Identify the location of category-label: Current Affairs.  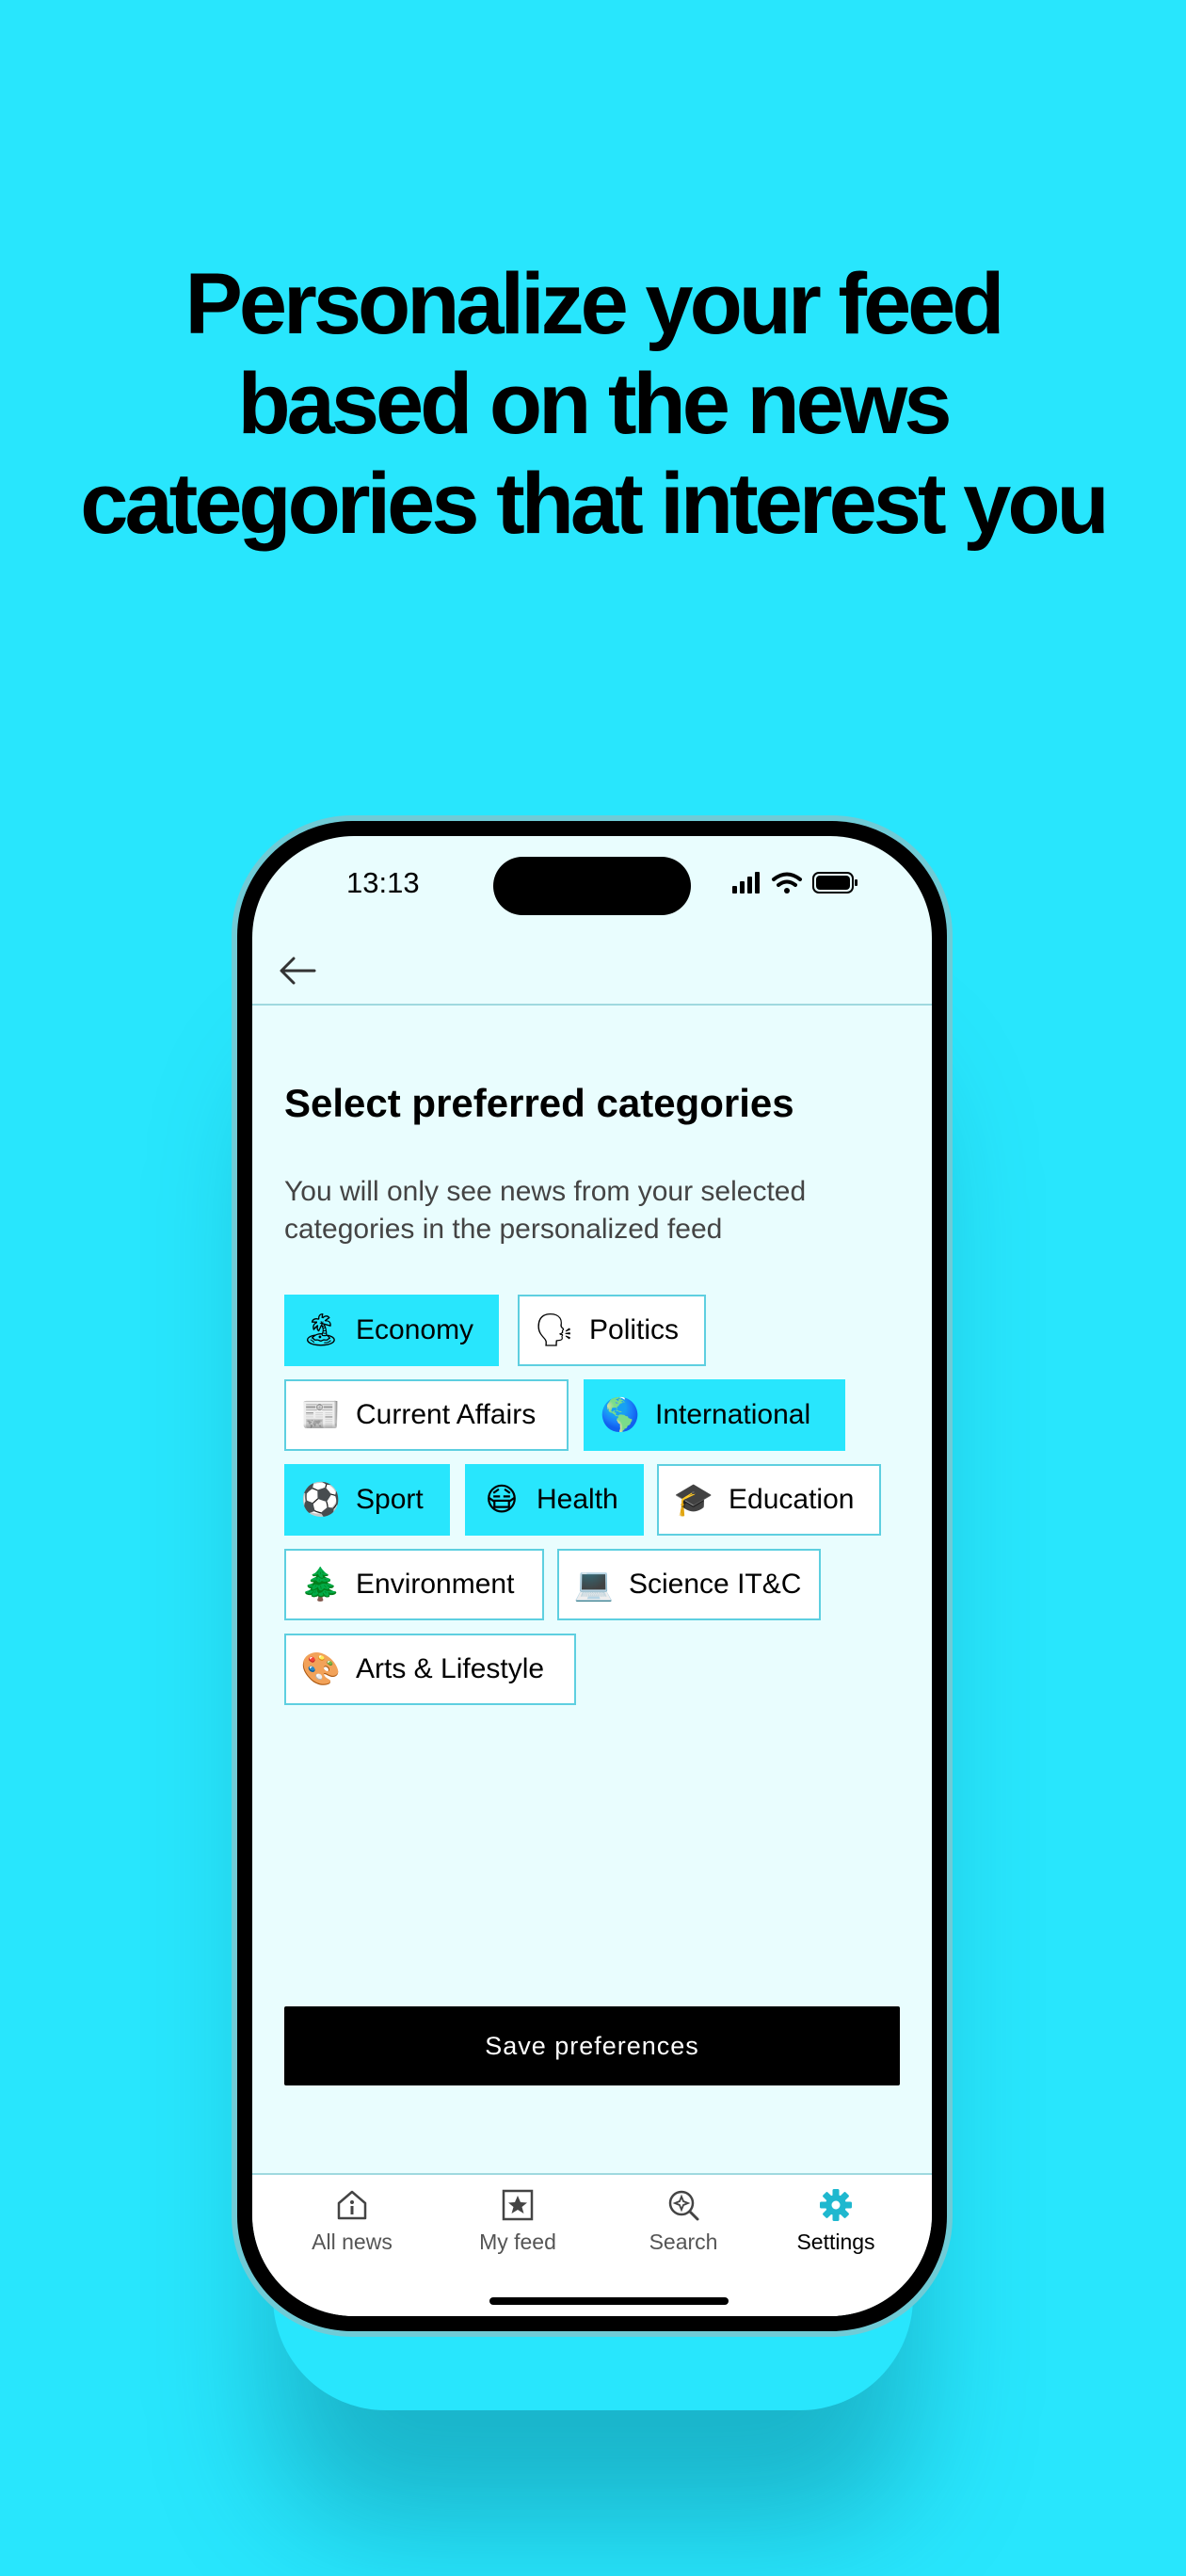
(446, 1414).